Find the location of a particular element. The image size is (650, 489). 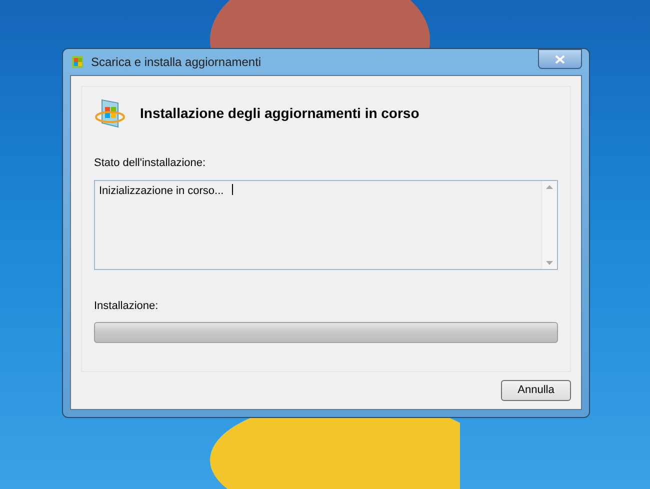

close-icon is located at coordinates (560, 59).